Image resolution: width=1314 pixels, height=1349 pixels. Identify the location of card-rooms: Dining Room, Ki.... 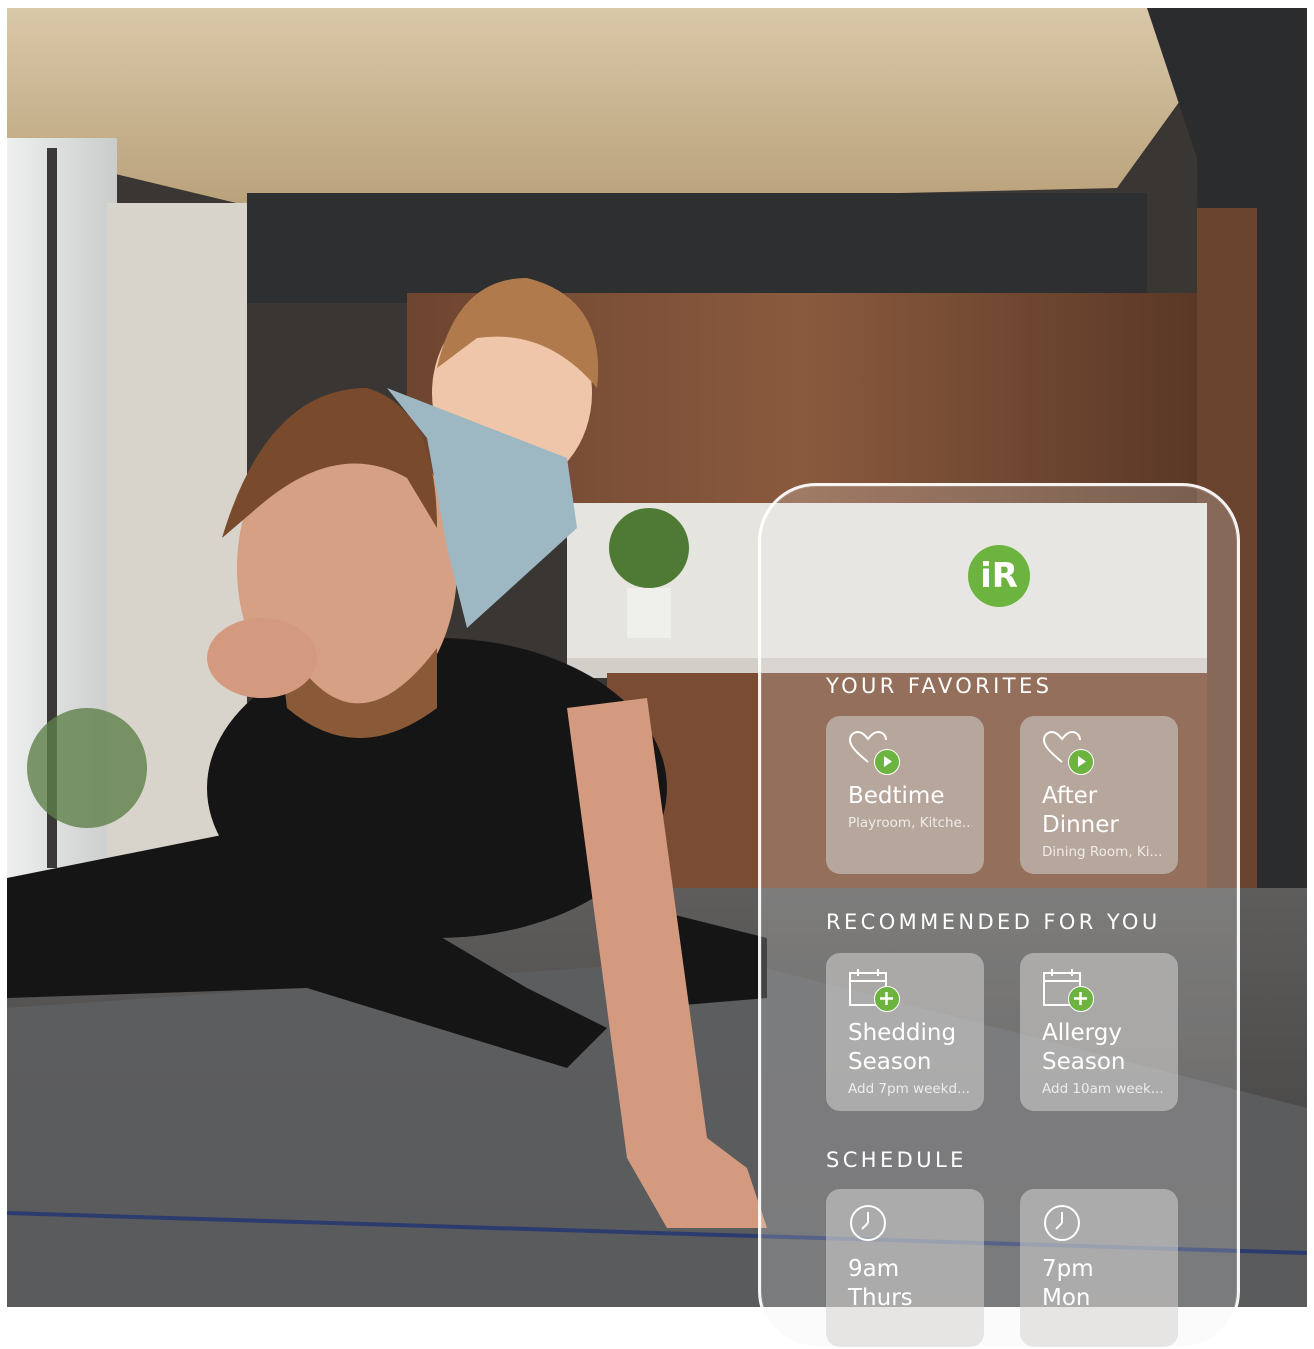
(1102, 852).